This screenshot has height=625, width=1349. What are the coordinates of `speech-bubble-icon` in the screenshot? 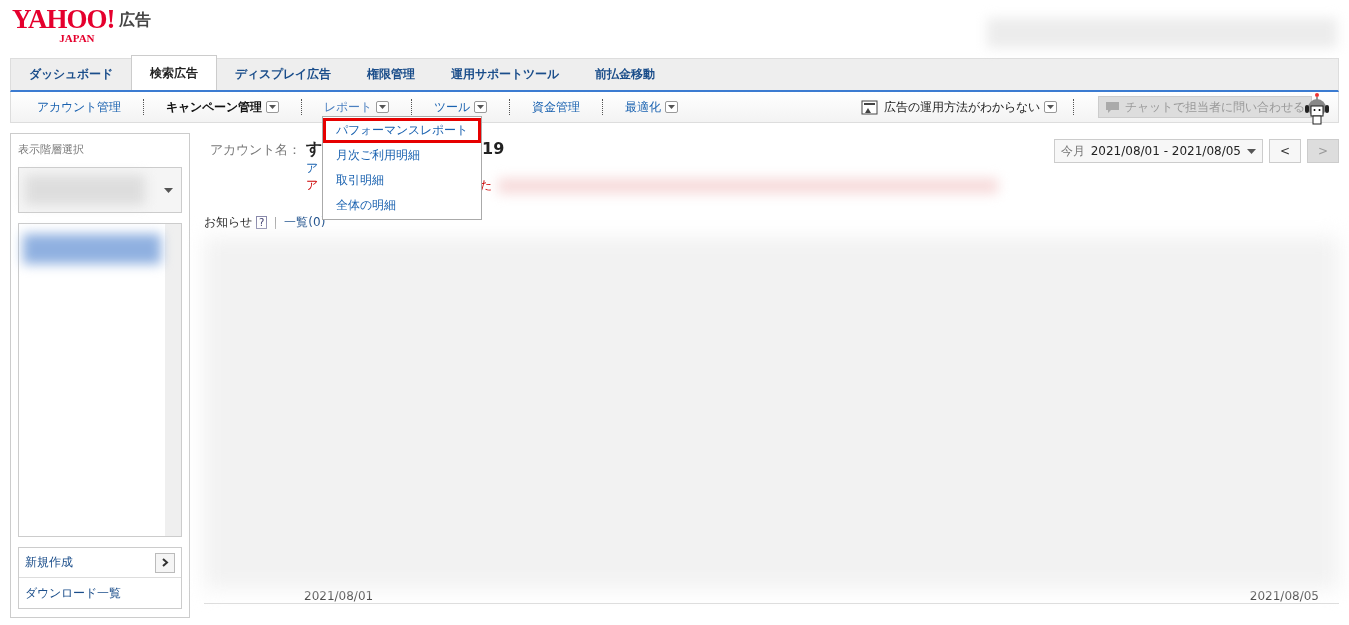 It's located at (1112, 107).